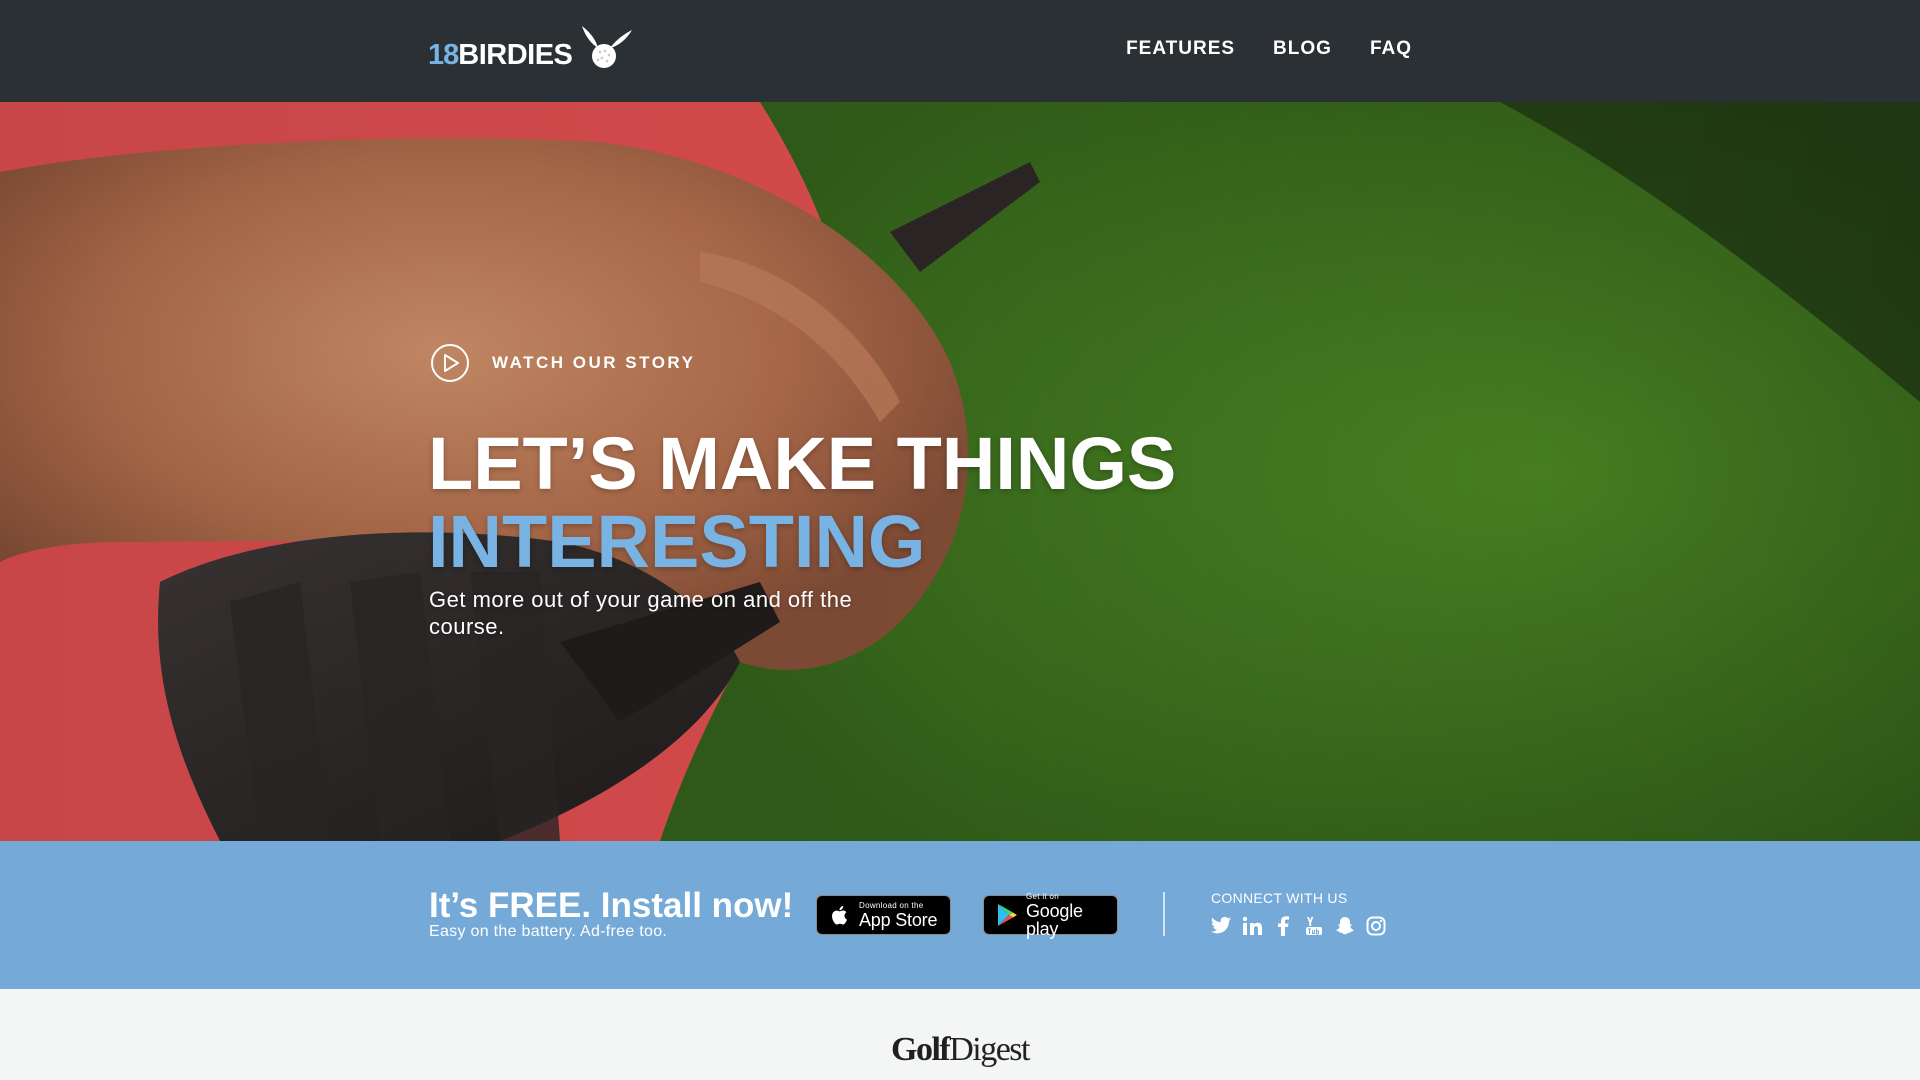  Describe the element at coordinates (921, 1049) in the screenshot. I see `golf-digest-logo-part-1: Golf` at that location.